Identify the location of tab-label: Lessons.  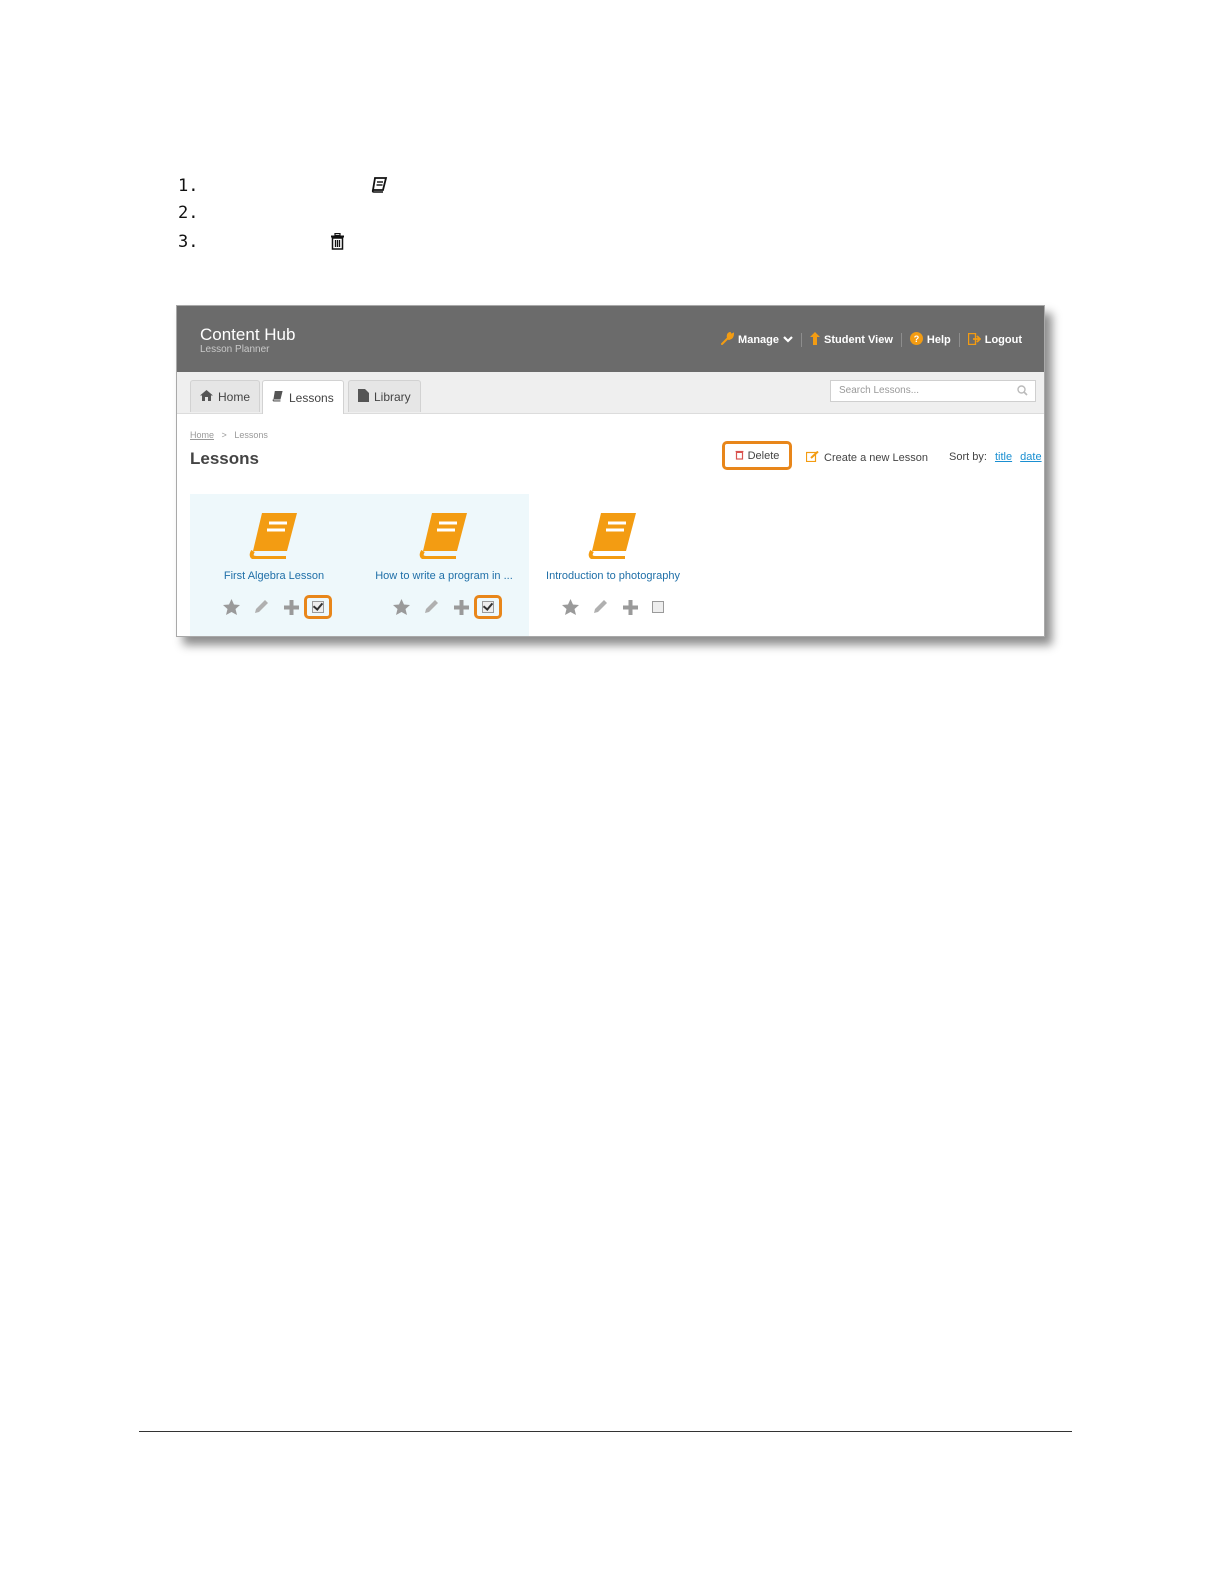
(311, 397).